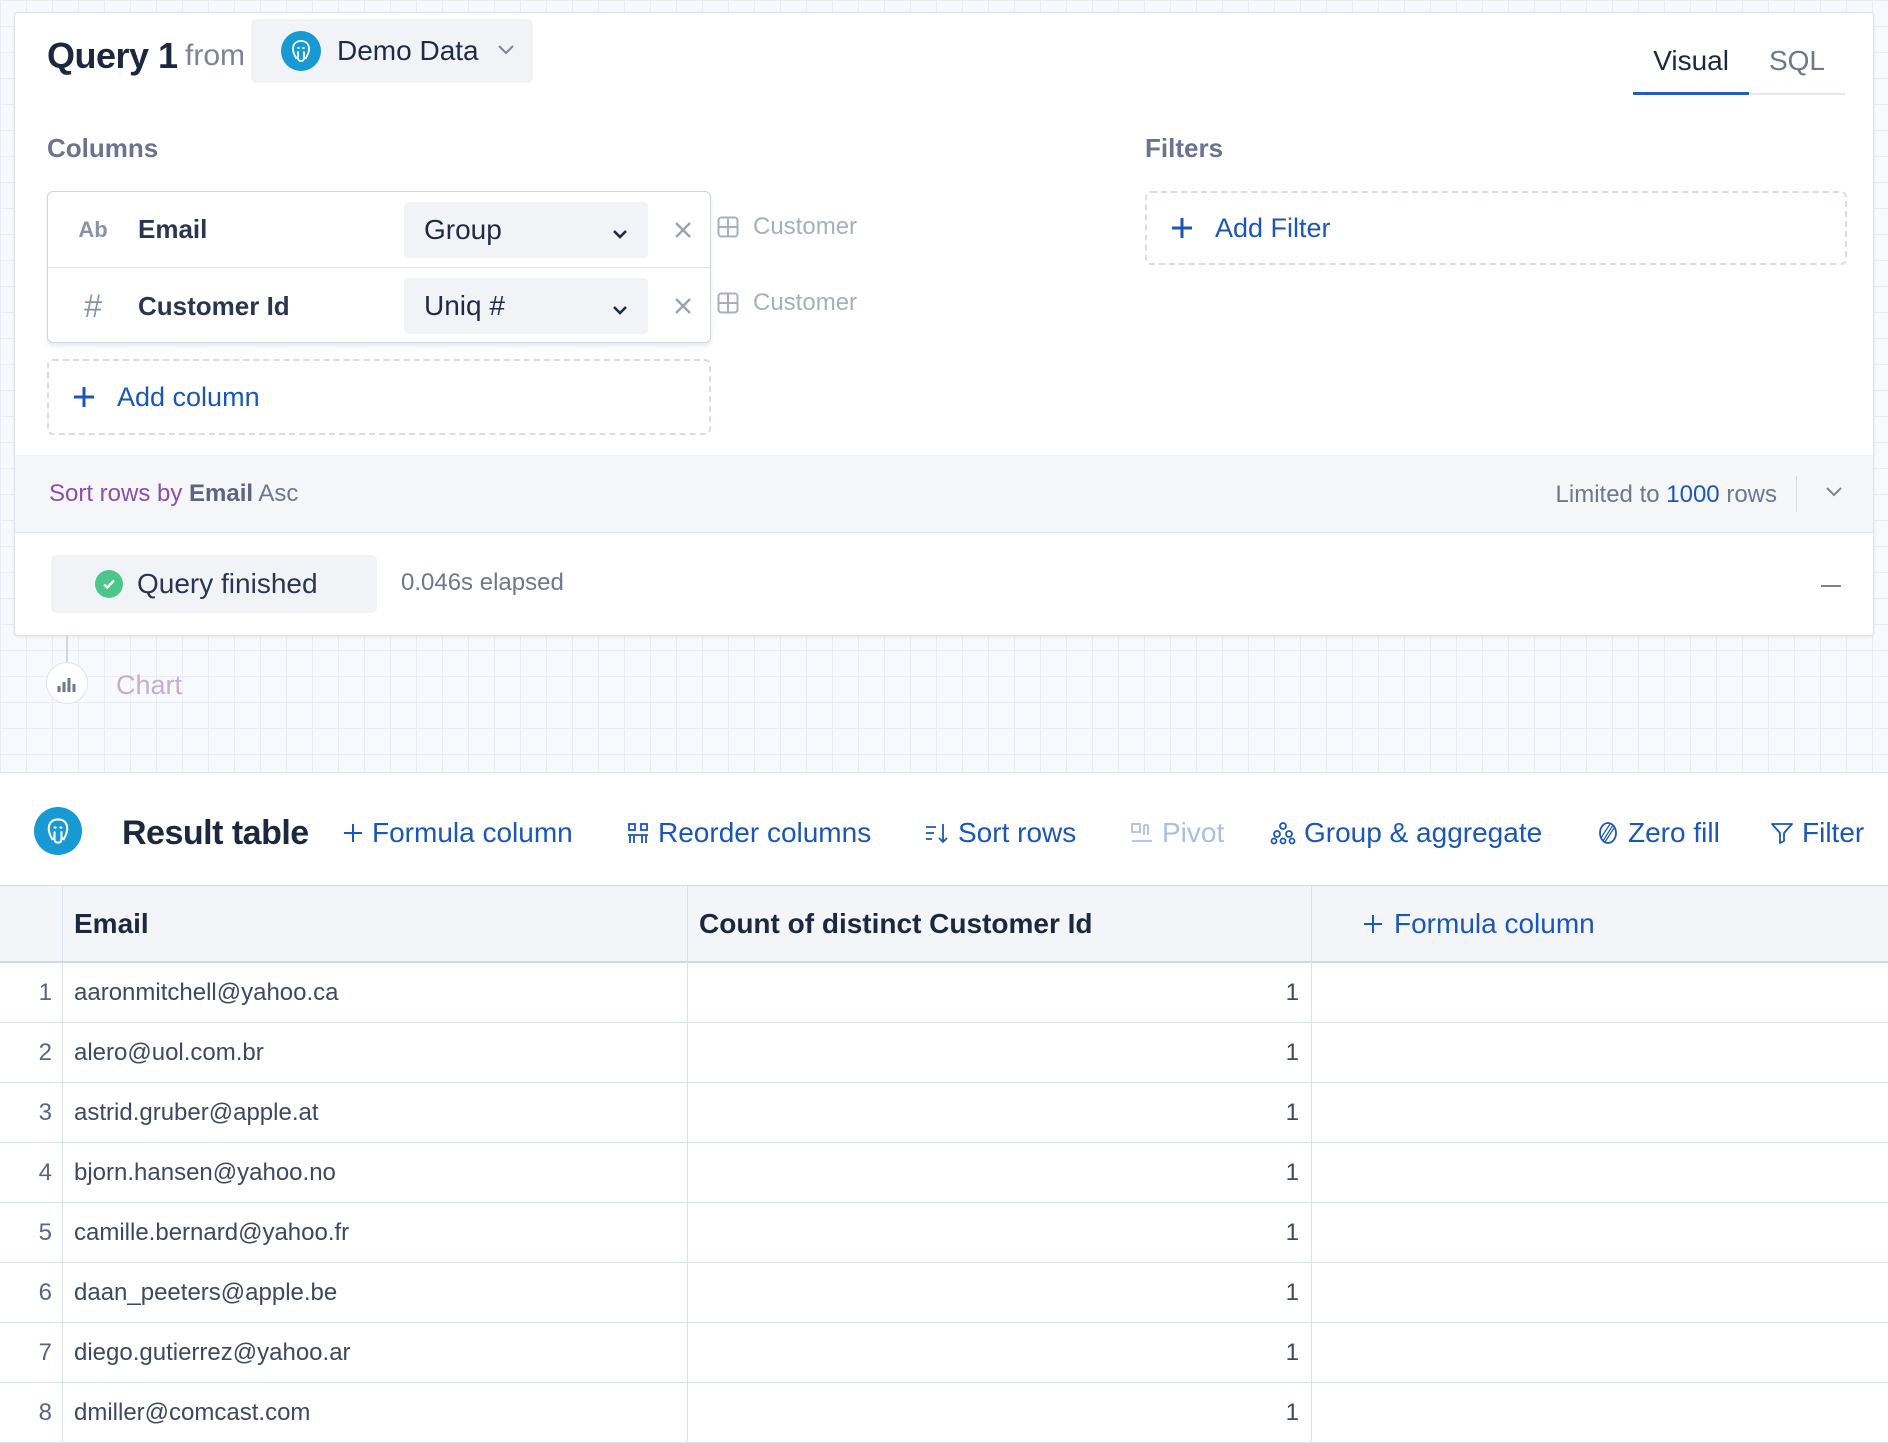 The image size is (1888, 1443). I want to click on zero-fill-icon, so click(1608, 833).